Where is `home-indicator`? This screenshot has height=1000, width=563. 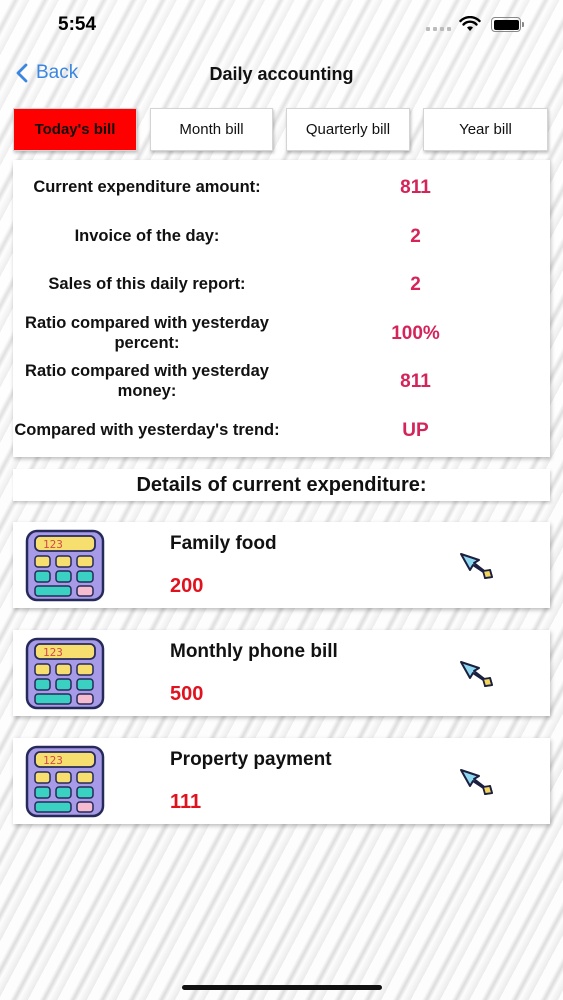 home-indicator is located at coordinates (282, 987).